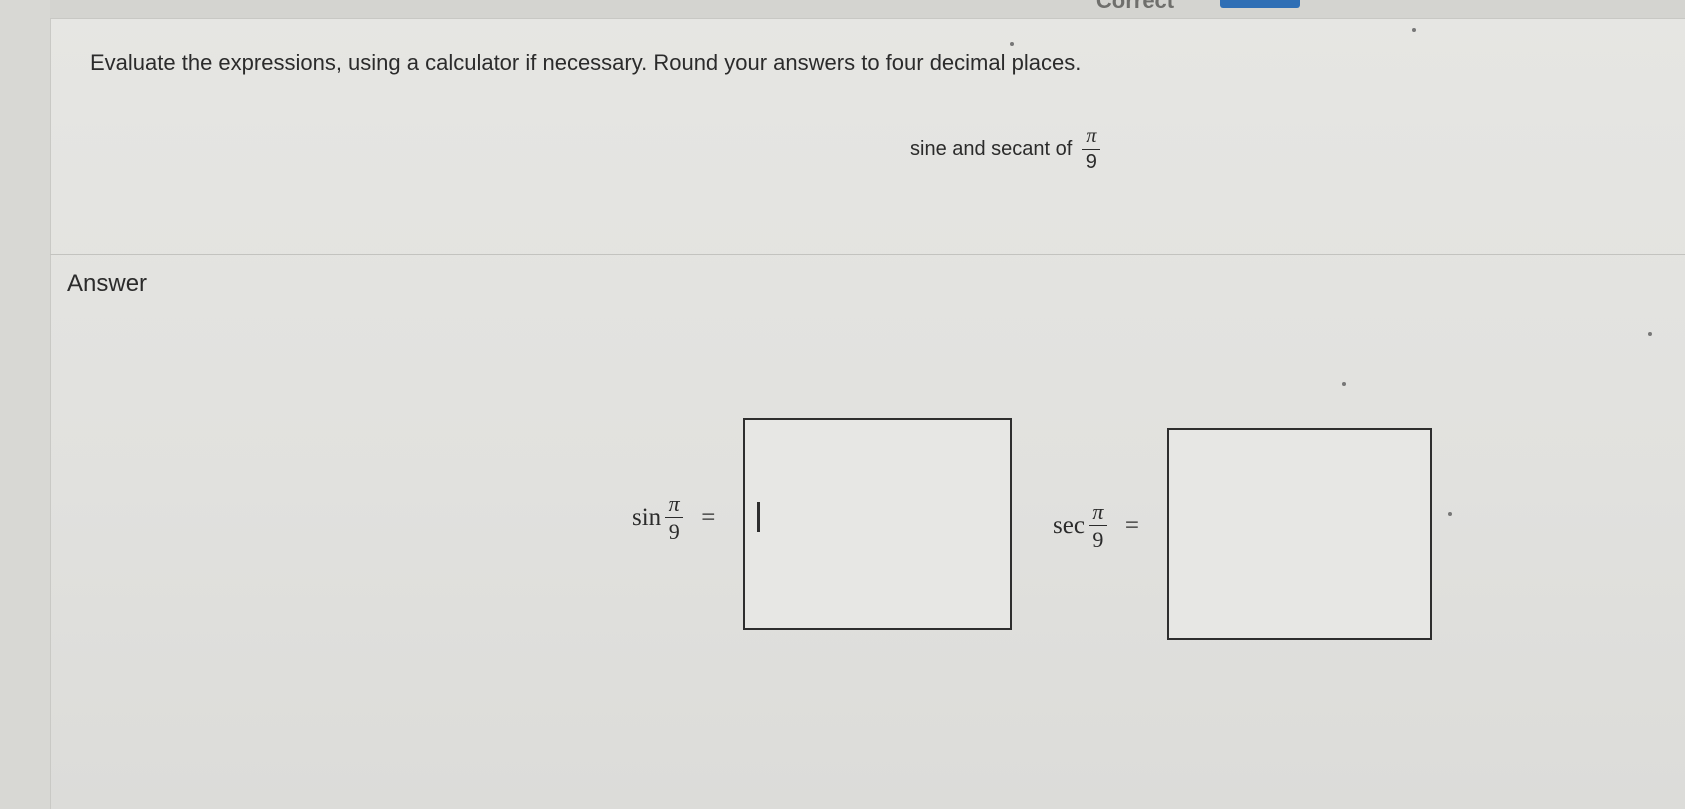  Describe the element at coordinates (1135, 7) in the screenshot. I see `correct-status-tab: Correct` at that location.